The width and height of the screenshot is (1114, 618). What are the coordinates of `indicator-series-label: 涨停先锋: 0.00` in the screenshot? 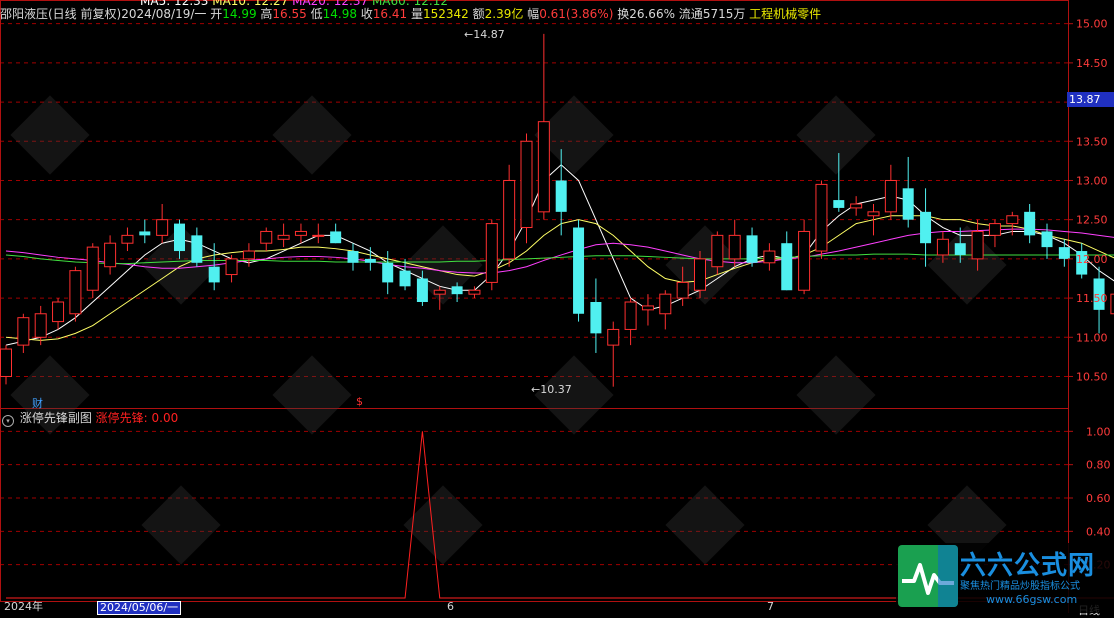 It's located at (137, 418).